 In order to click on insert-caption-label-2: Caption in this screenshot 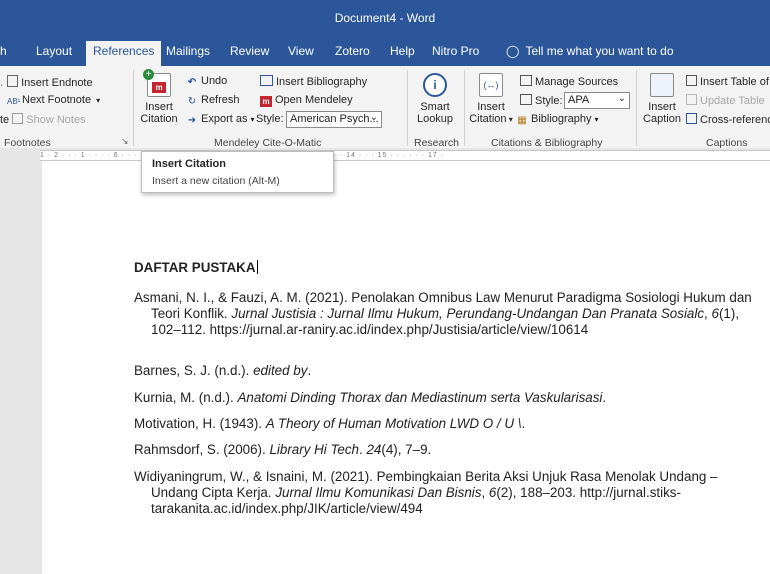, I will do `click(662, 119)`.